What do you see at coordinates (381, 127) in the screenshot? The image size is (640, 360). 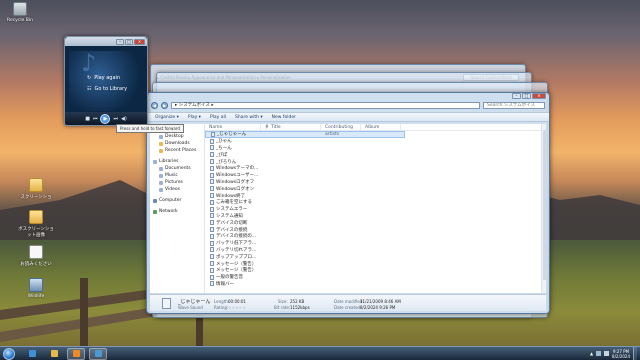 I see `column-album: Album` at bounding box center [381, 127].